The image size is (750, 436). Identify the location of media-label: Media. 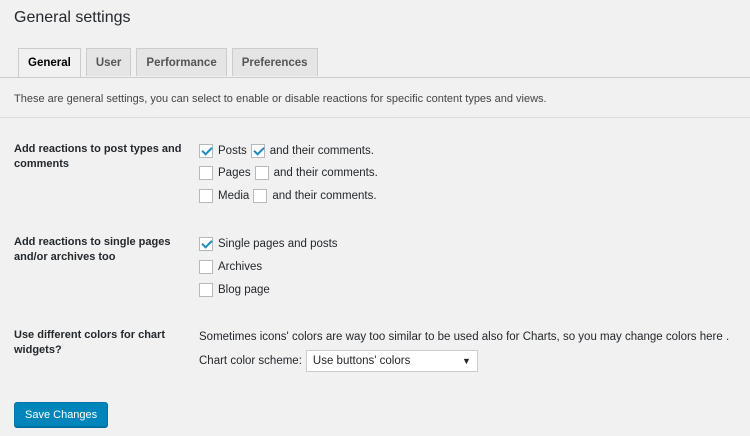
(234, 196).